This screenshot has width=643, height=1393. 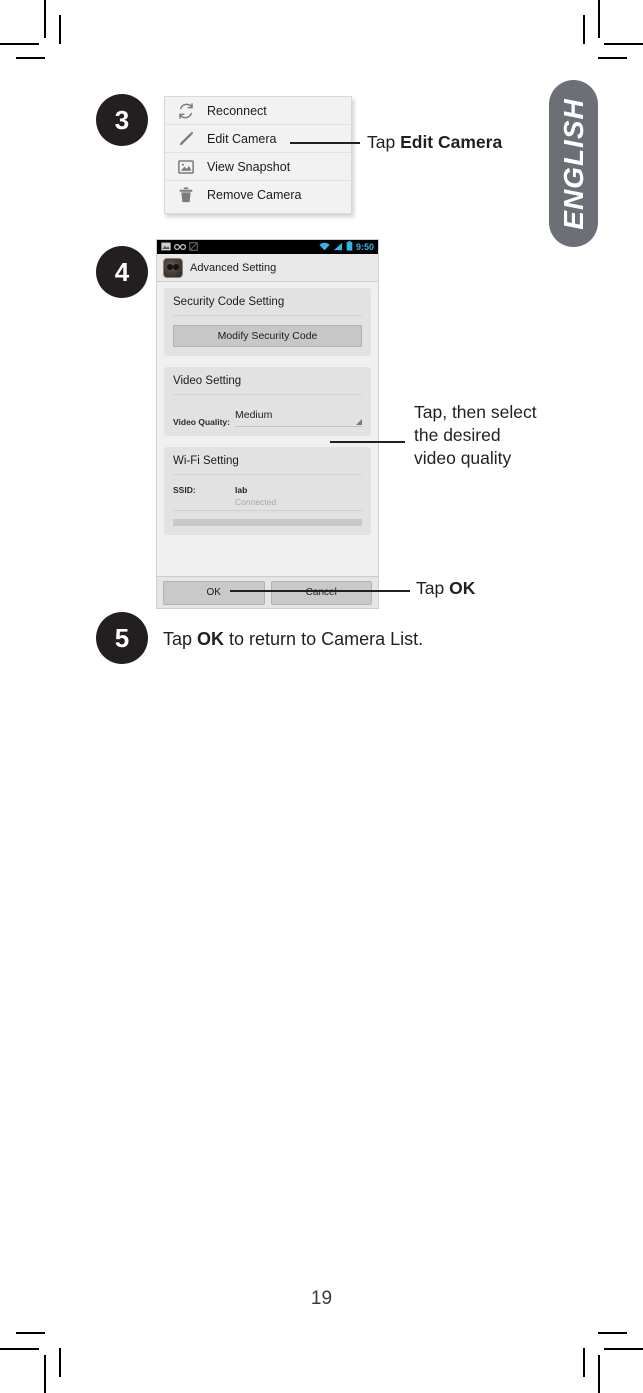 What do you see at coordinates (30, 58) in the screenshot?
I see `crop-mark-tl-h2` at bounding box center [30, 58].